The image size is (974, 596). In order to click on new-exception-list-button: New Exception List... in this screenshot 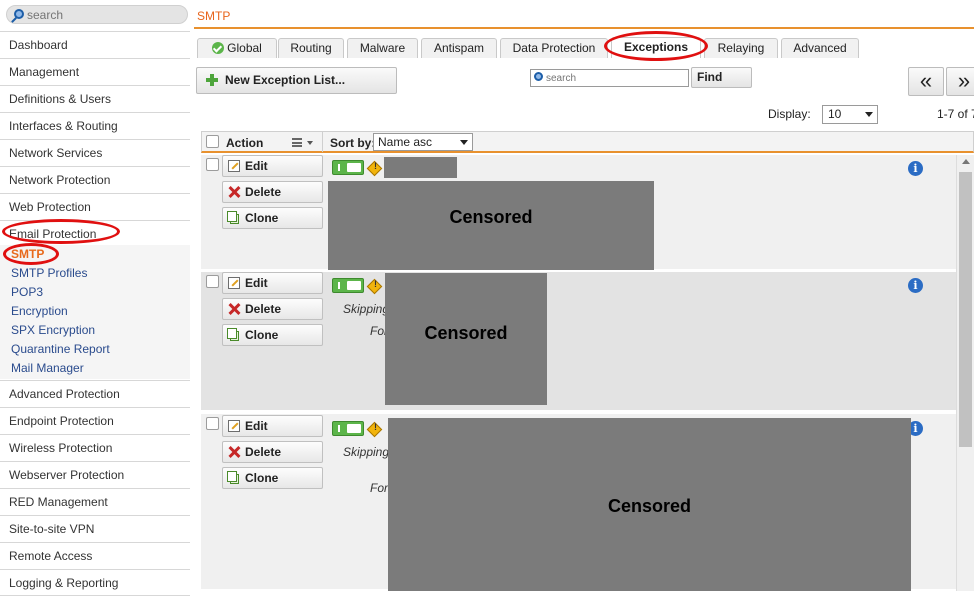, I will do `click(296, 80)`.